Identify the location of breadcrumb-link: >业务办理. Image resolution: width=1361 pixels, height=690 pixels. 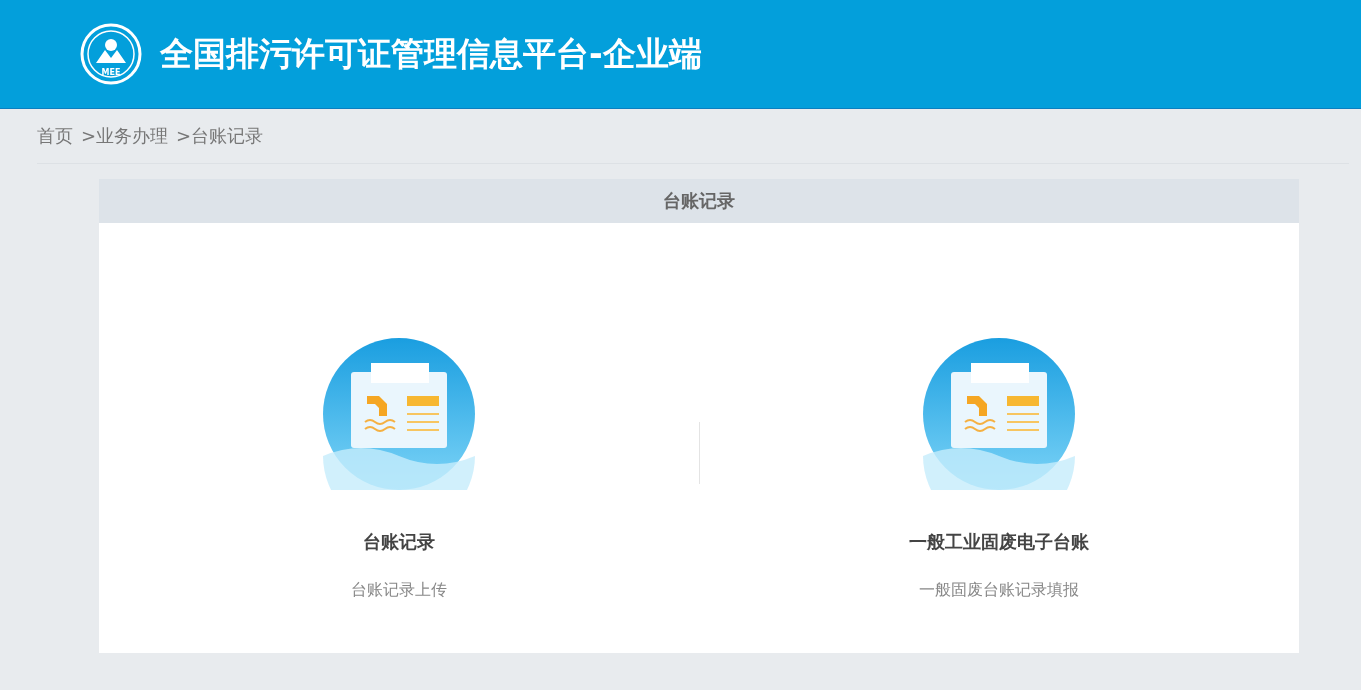
(125, 136).